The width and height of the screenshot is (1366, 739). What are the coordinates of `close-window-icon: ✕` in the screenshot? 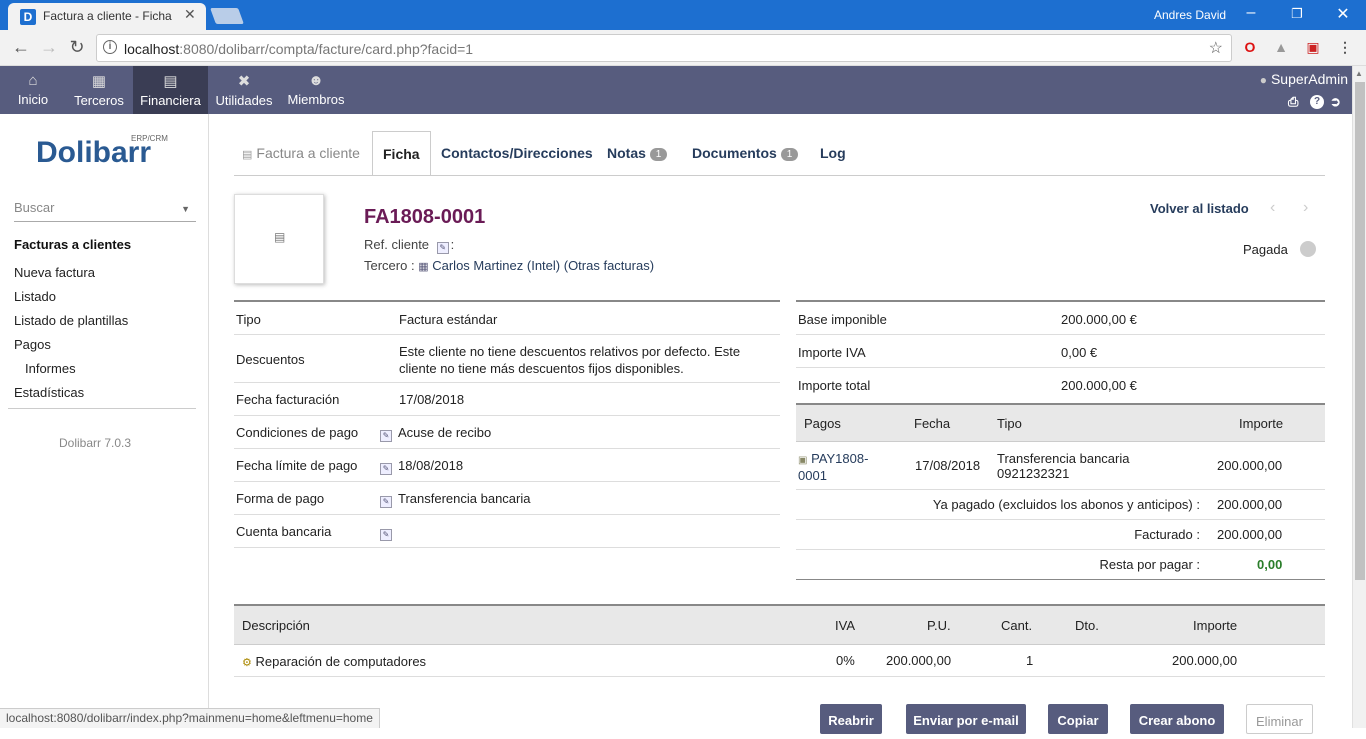 It's located at (1343, 14).